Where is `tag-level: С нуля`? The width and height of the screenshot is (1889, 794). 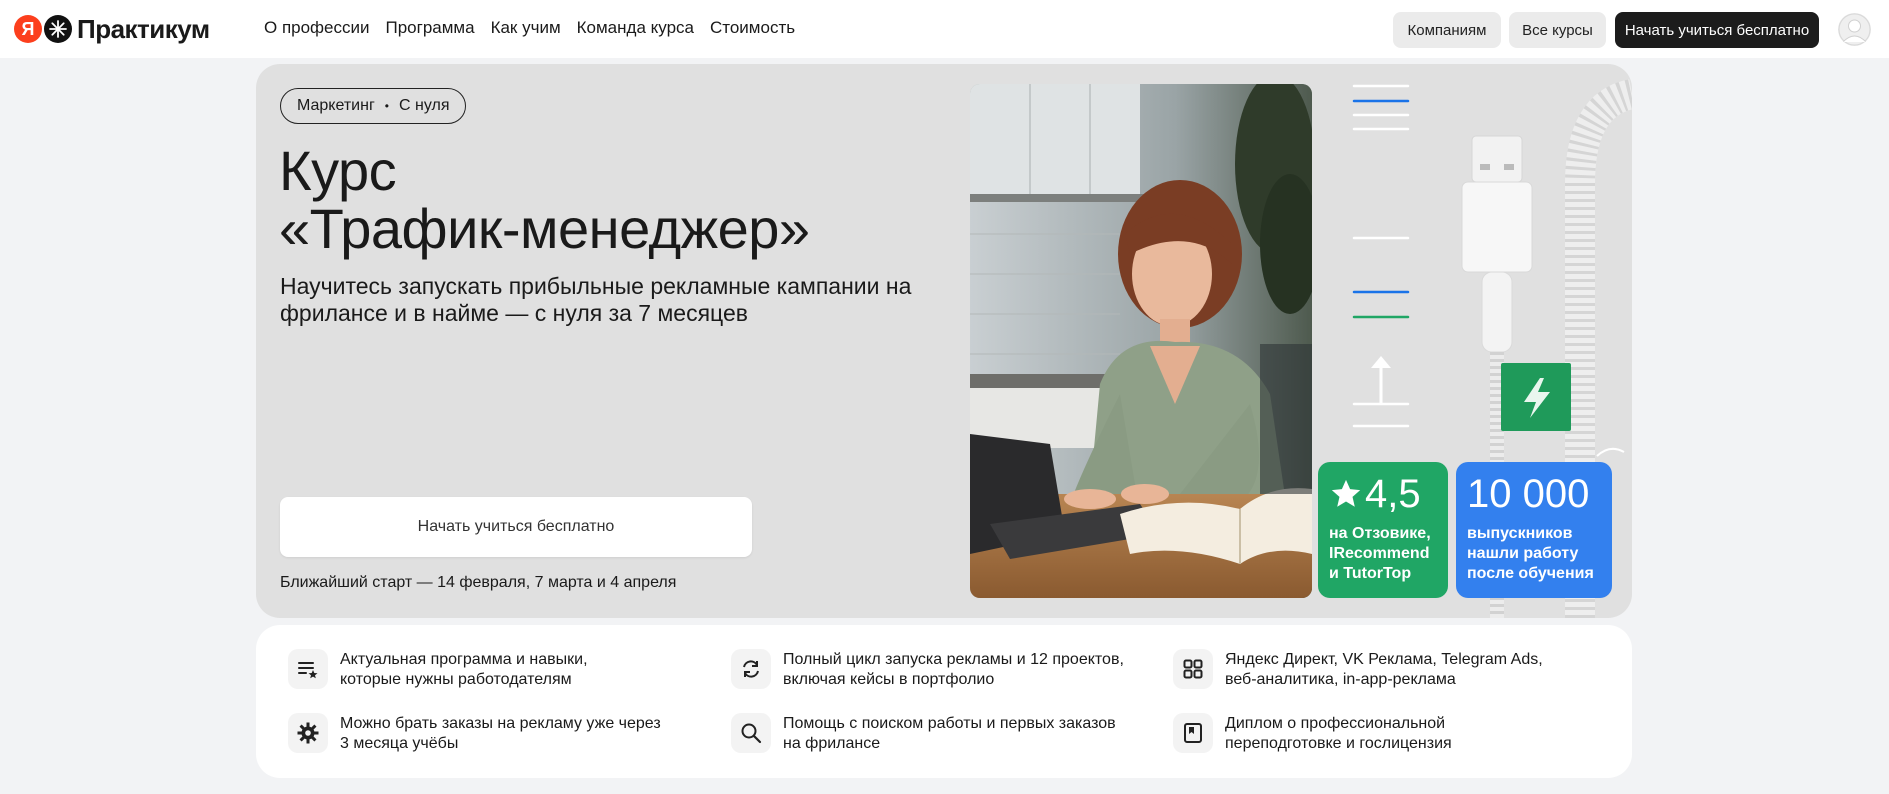 tag-level: С нуля is located at coordinates (424, 105).